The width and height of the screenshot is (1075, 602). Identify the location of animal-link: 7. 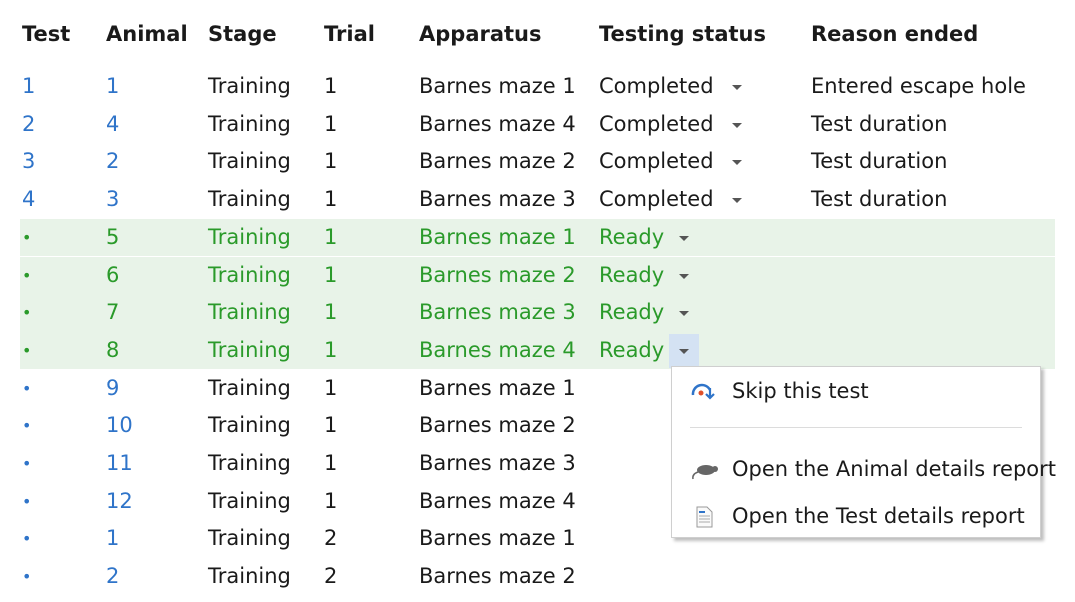
(112, 312).